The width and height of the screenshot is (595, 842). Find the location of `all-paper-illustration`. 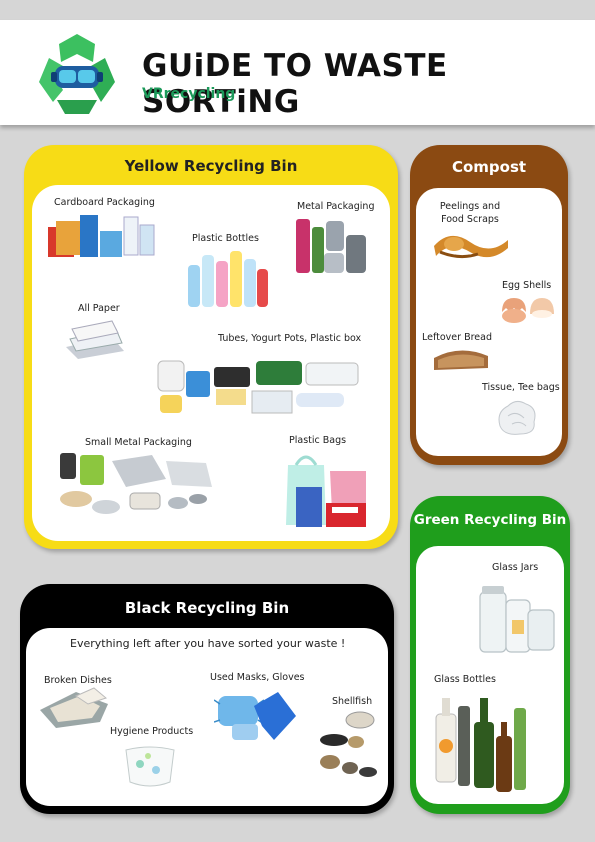

all-paper-illustration is located at coordinates (95, 339).